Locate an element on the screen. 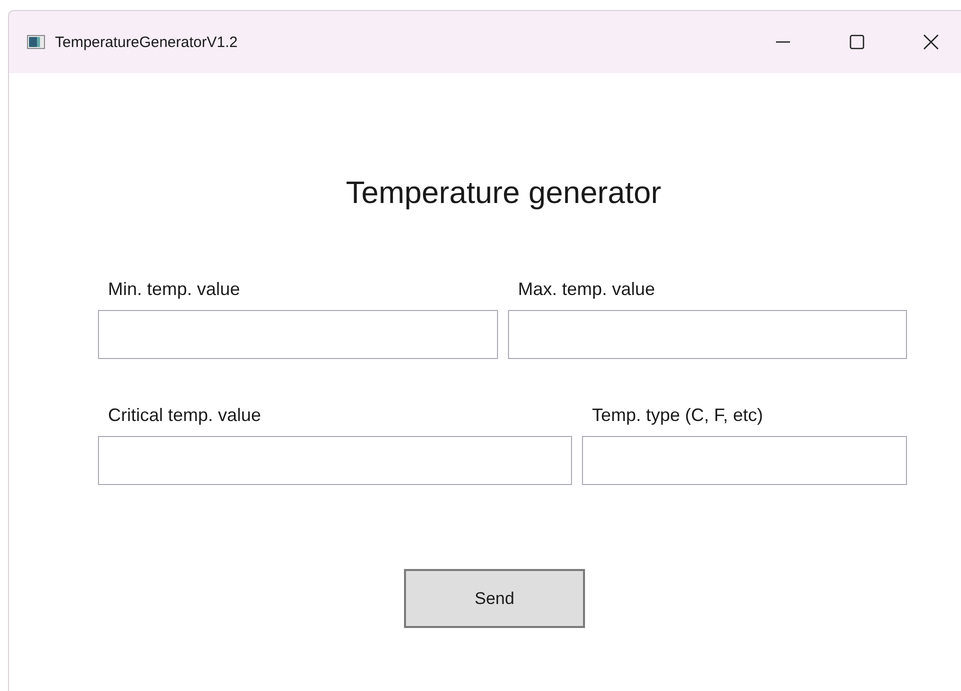  minimize-icon is located at coordinates (783, 42).